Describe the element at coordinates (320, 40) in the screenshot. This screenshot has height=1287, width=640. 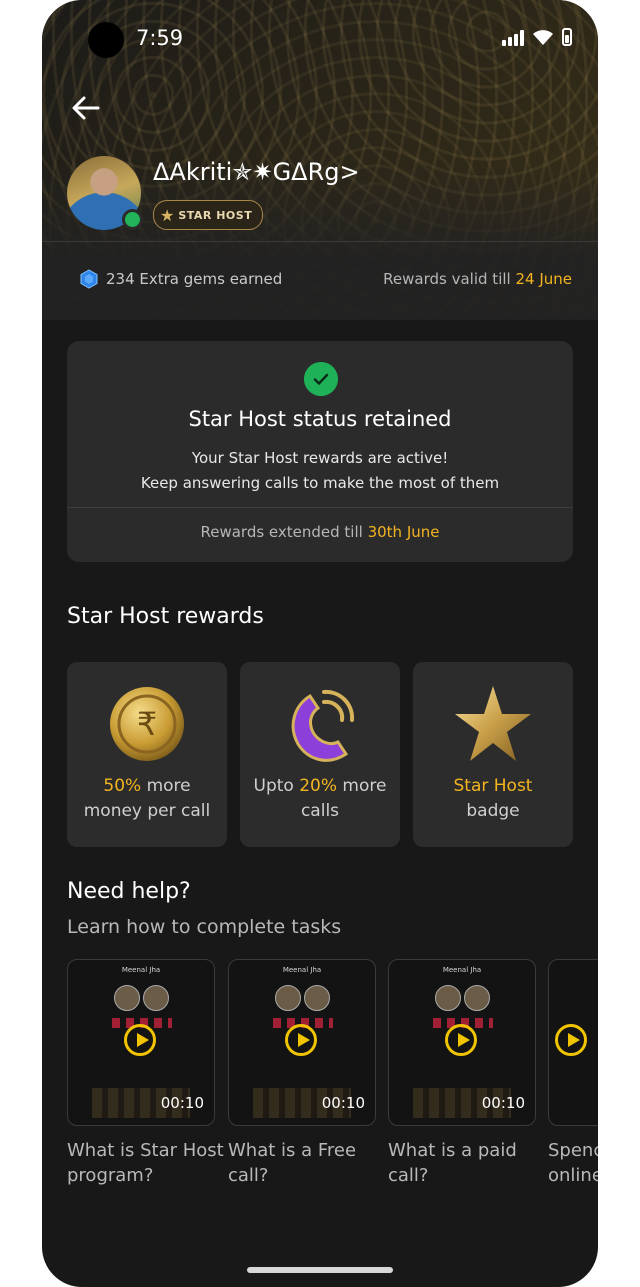
I see `status-bar: 7:59` at that location.